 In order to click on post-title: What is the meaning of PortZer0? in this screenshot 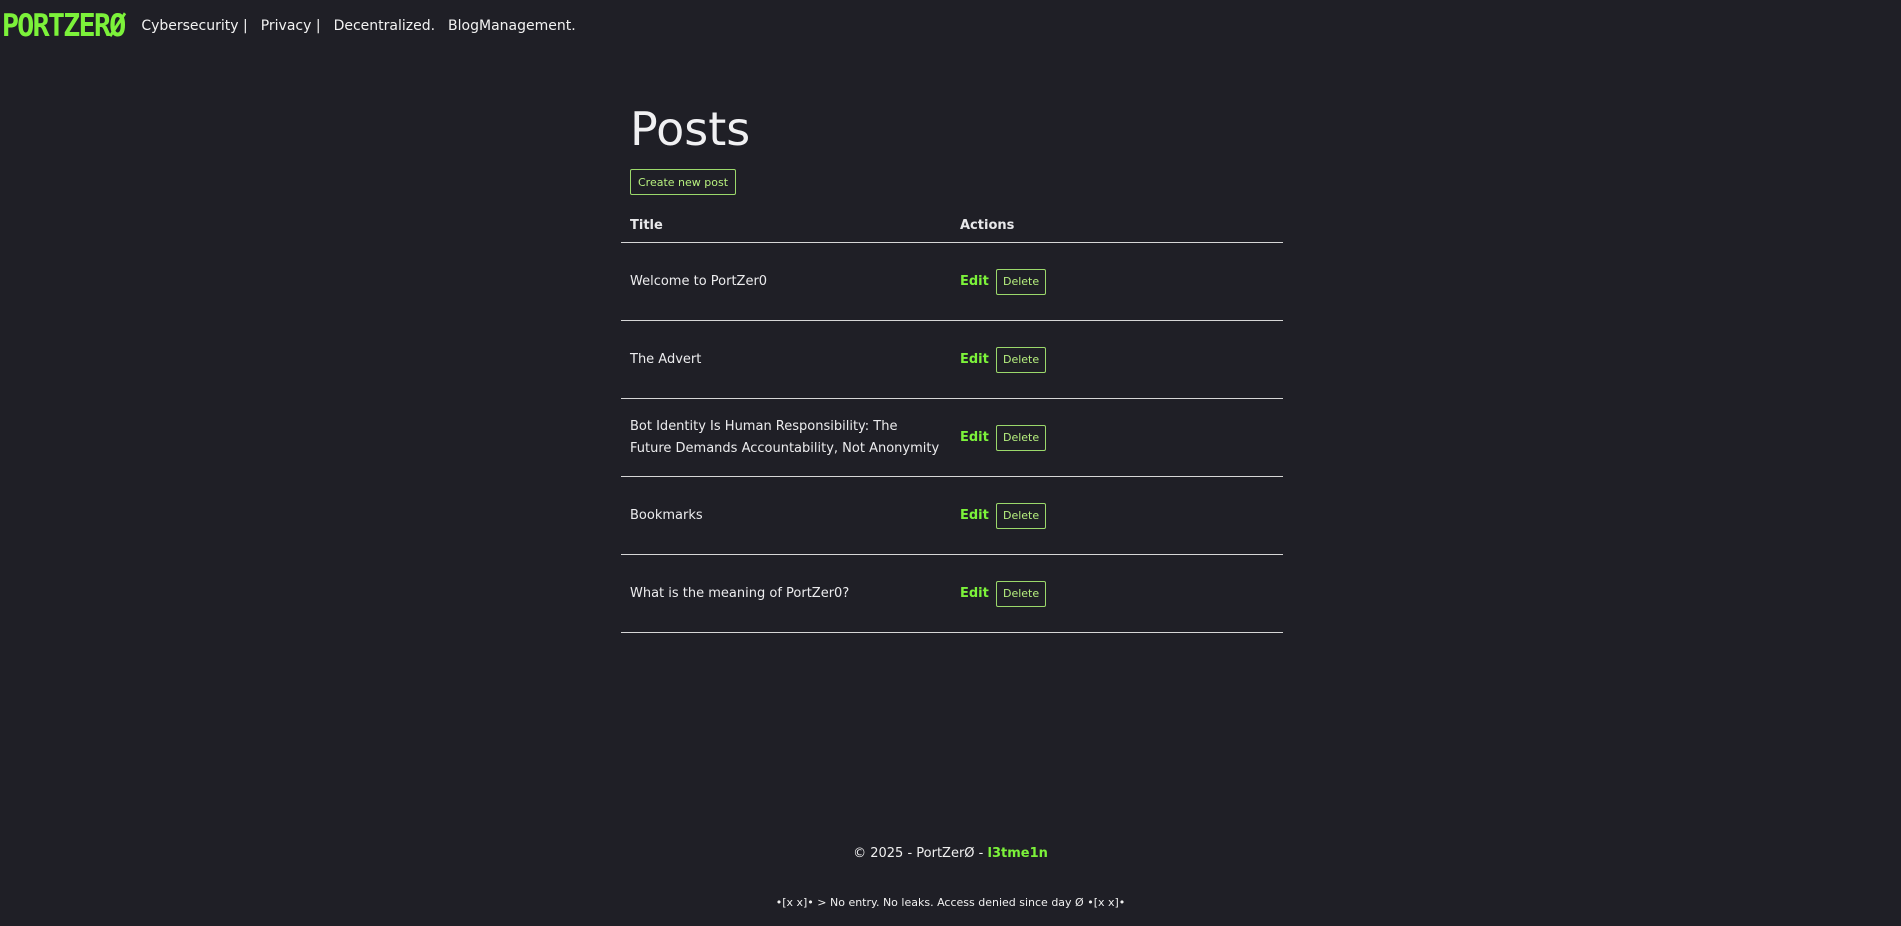, I will do `click(786, 593)`.